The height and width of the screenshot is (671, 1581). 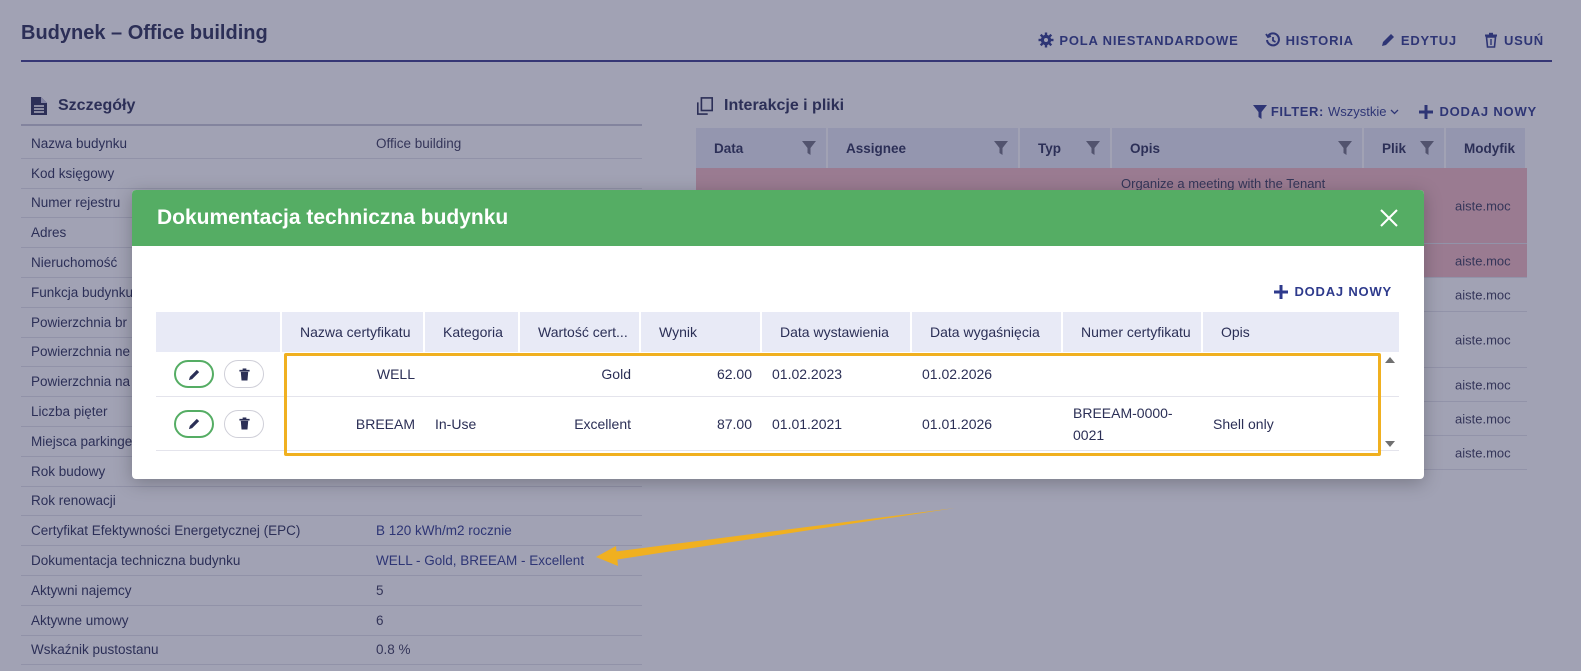 What do you see at coordinates (1390, 444) in the screenshot?
I see `scroll-down-arrow` at bounding box center [1390, 444].